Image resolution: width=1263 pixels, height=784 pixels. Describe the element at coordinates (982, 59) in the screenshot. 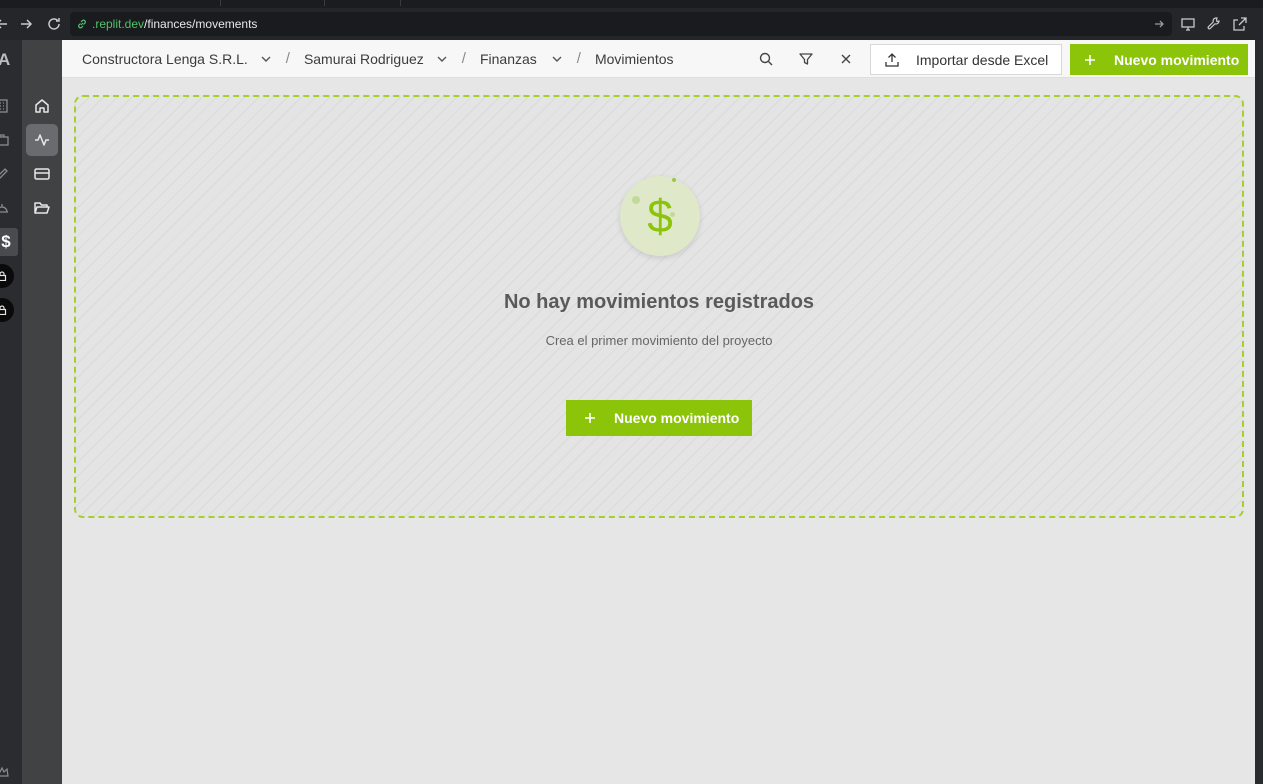

I see `import-excel-label: Importar desde Excel` at that location.